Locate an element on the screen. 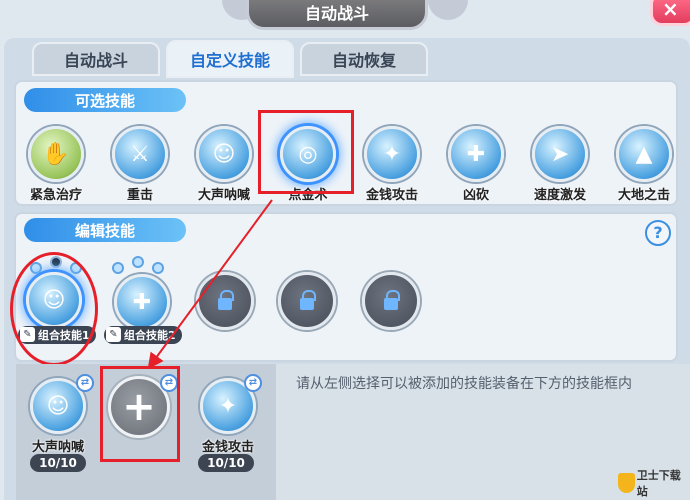 The image size is (690, 500). watermark-text: 卫士下载站 is located at coordinates (658, 483).